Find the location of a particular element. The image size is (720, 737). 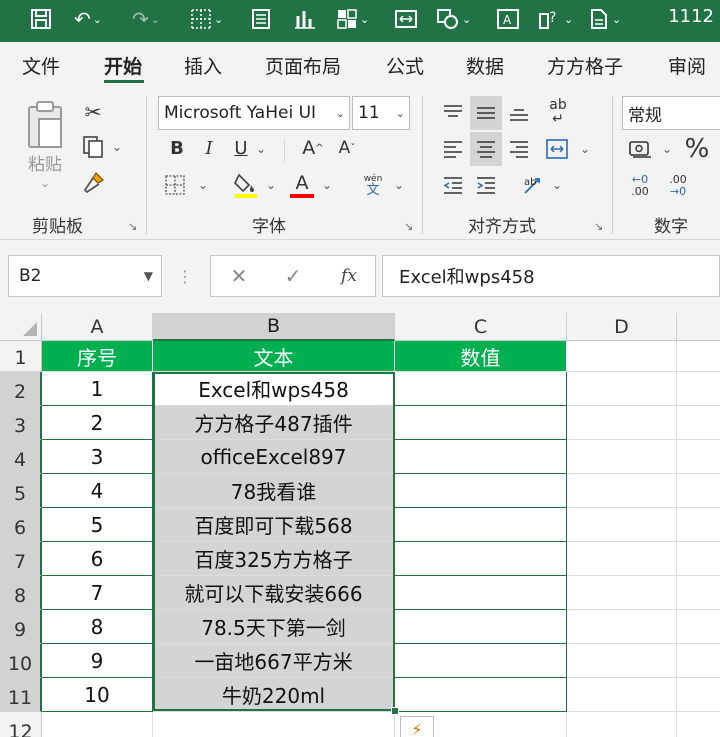

increase-decimal-button: ←0 .00 is located at coordinates (640, 186).